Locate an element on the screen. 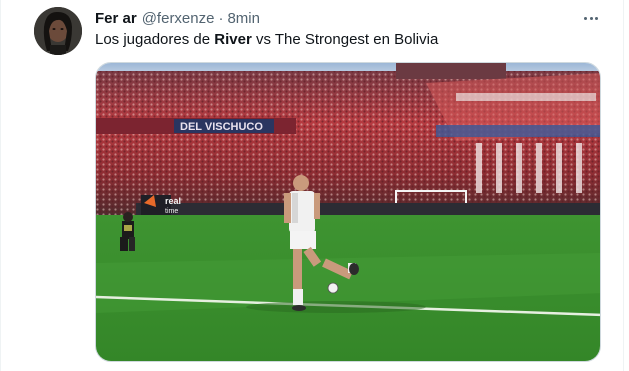 This screenshot has height=371, width=629. ball is located at coordinates (333, 288).